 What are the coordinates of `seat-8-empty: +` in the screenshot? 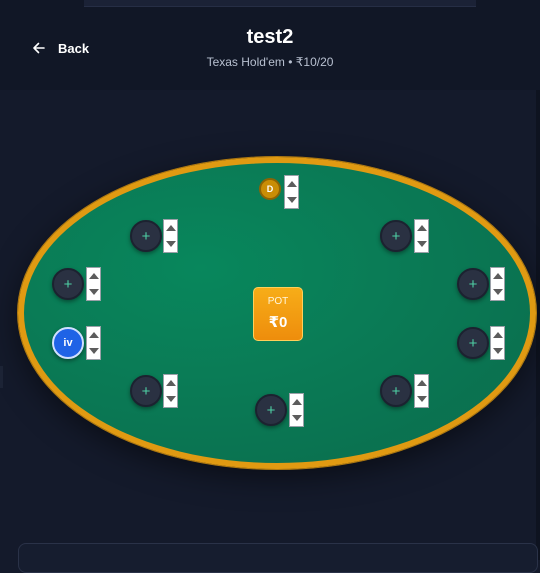 It's located at (396, 391).